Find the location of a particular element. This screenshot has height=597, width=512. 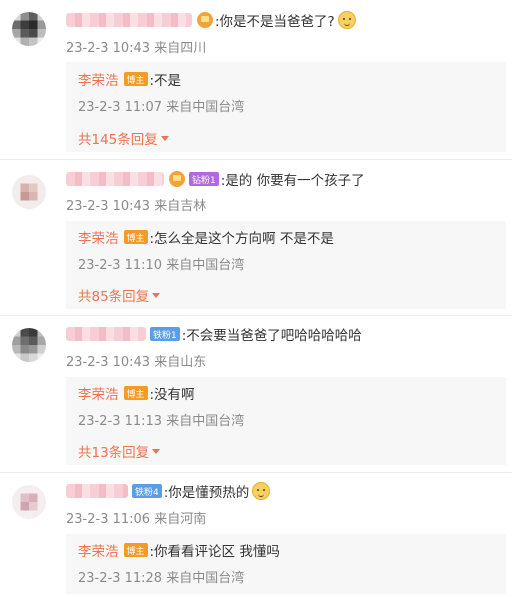

more-replies-label: 共13条回复 is located at coordinates (114, 453).